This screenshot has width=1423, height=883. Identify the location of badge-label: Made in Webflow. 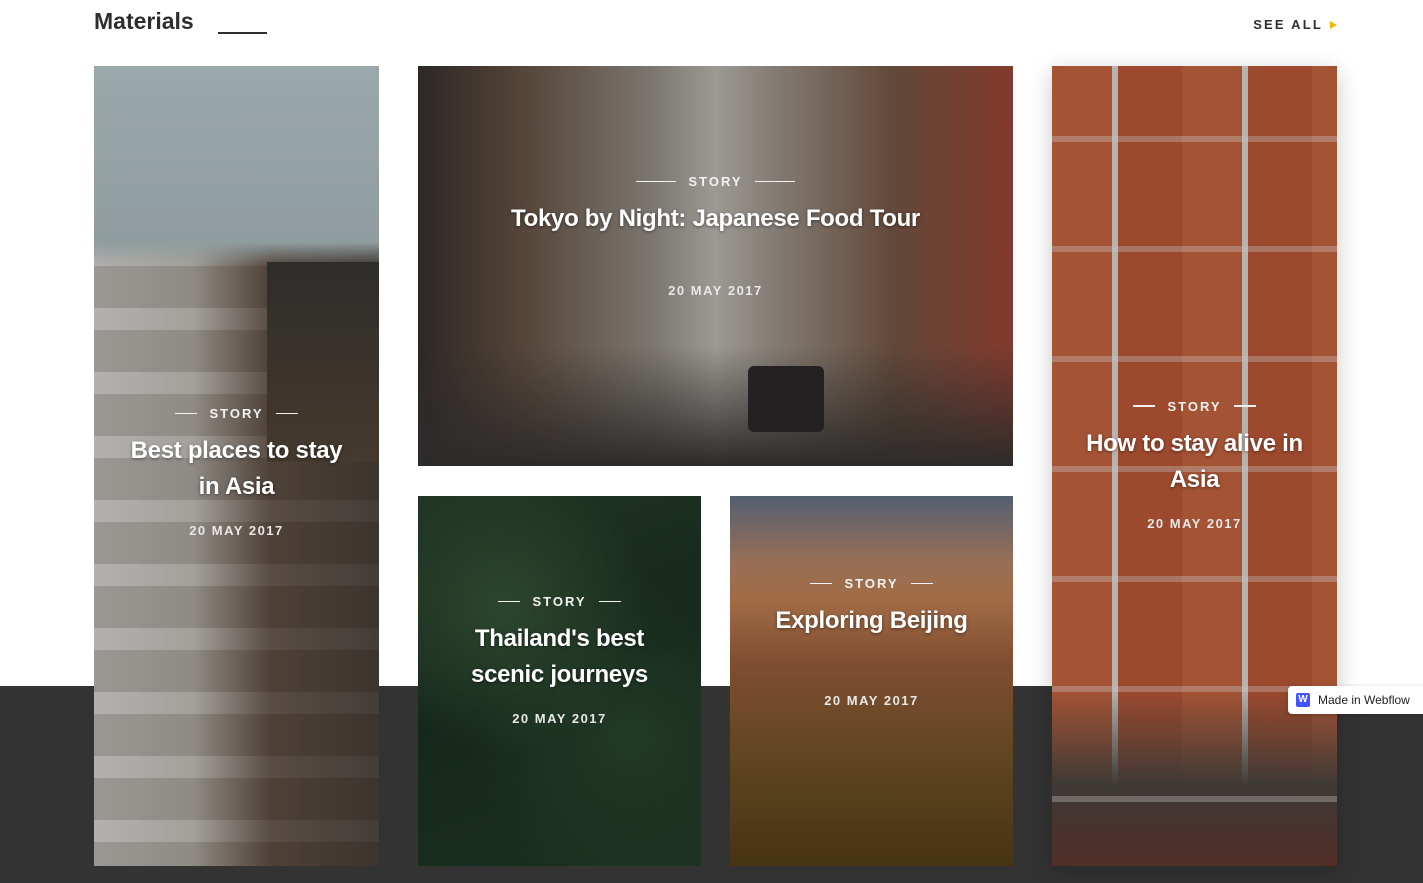
(1364, 700).